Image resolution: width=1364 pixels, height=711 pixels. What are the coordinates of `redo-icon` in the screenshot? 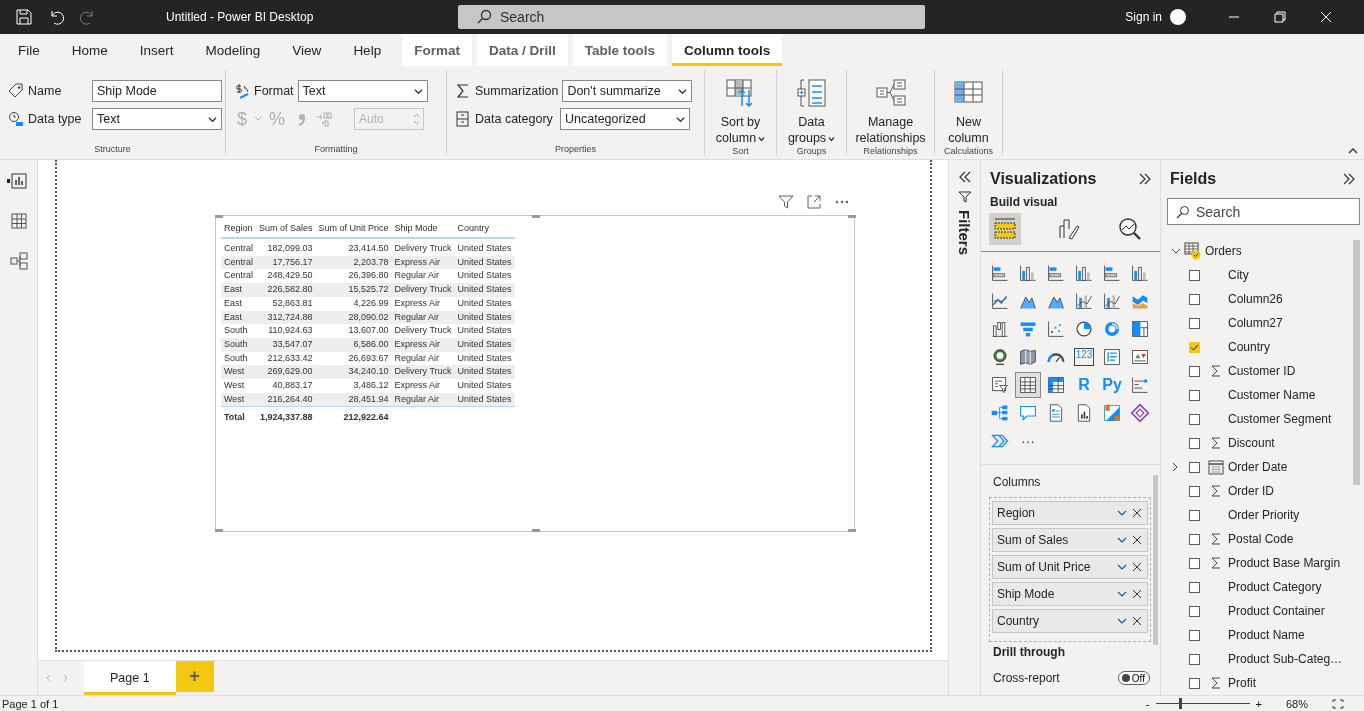 It's located at (88, 17).